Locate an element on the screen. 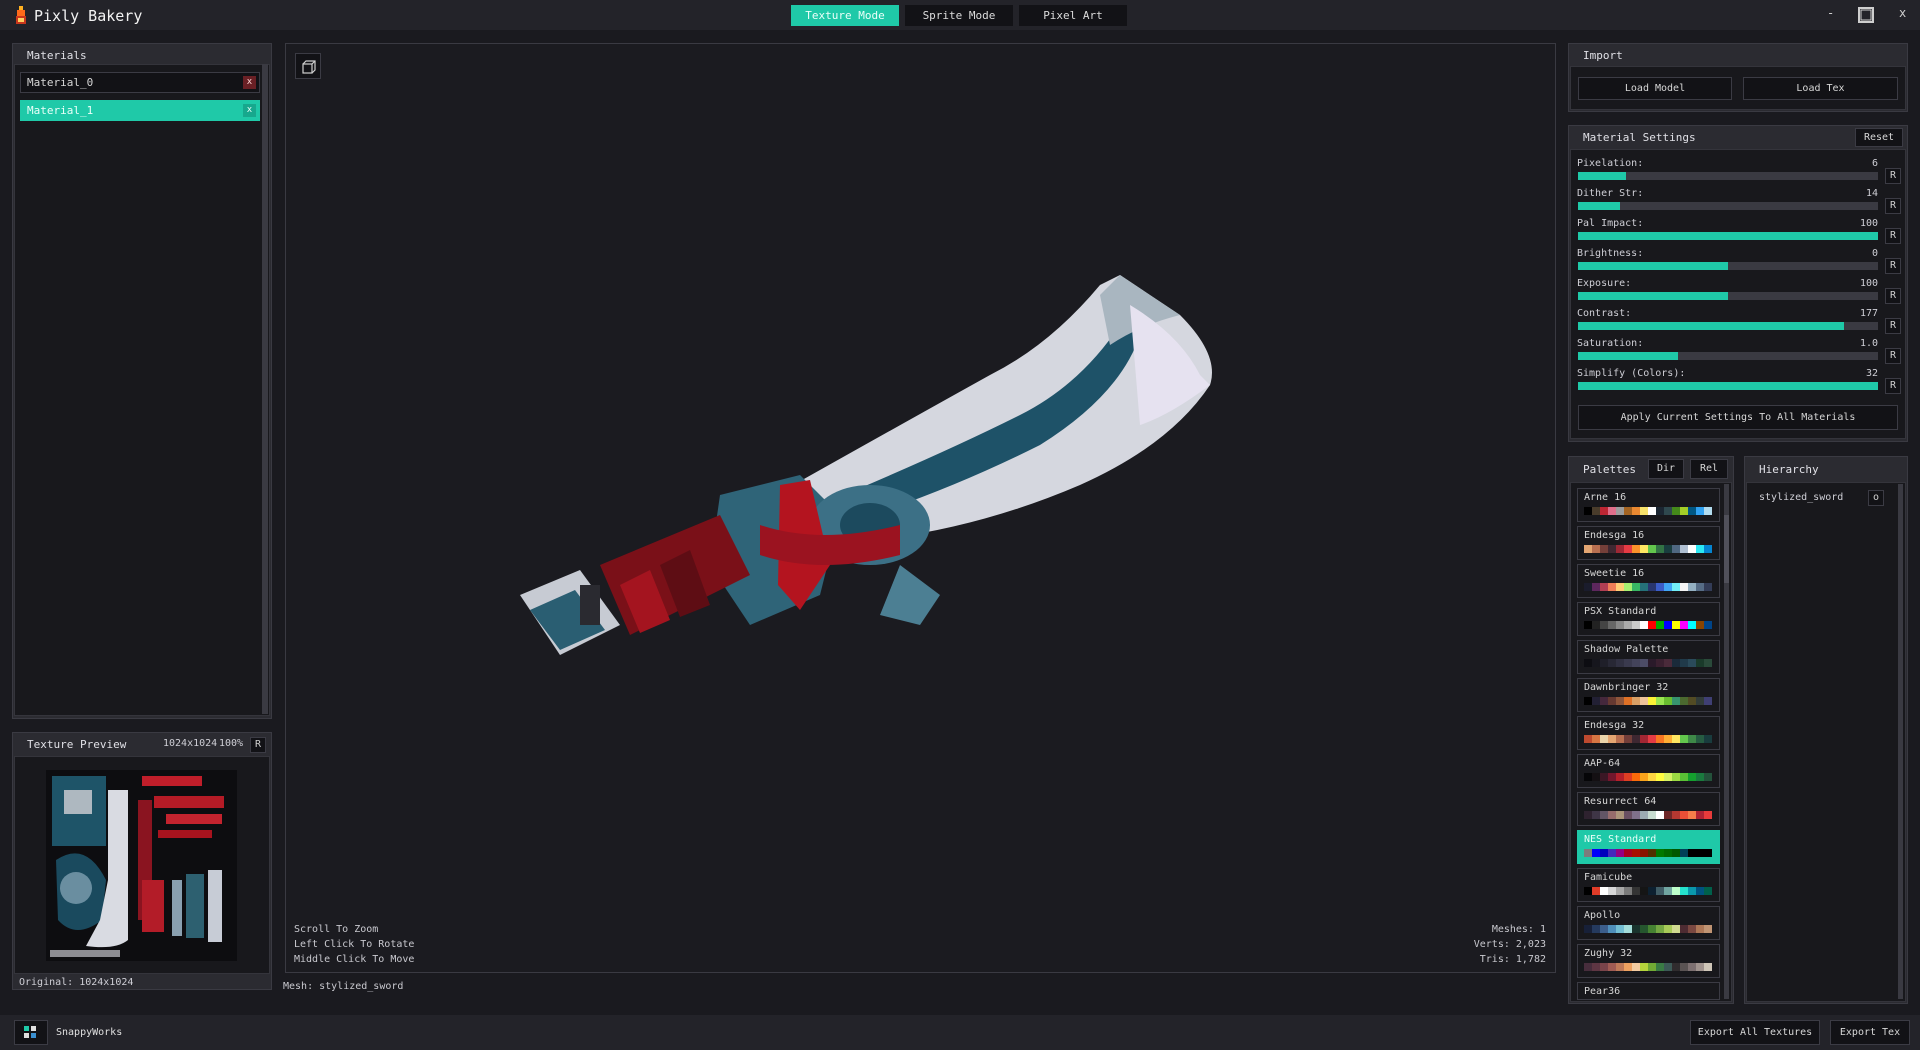 The width and height of the screenshot is (1920, 1050). palette-scrollbar-thumb is located at coordinates (1726, 549).